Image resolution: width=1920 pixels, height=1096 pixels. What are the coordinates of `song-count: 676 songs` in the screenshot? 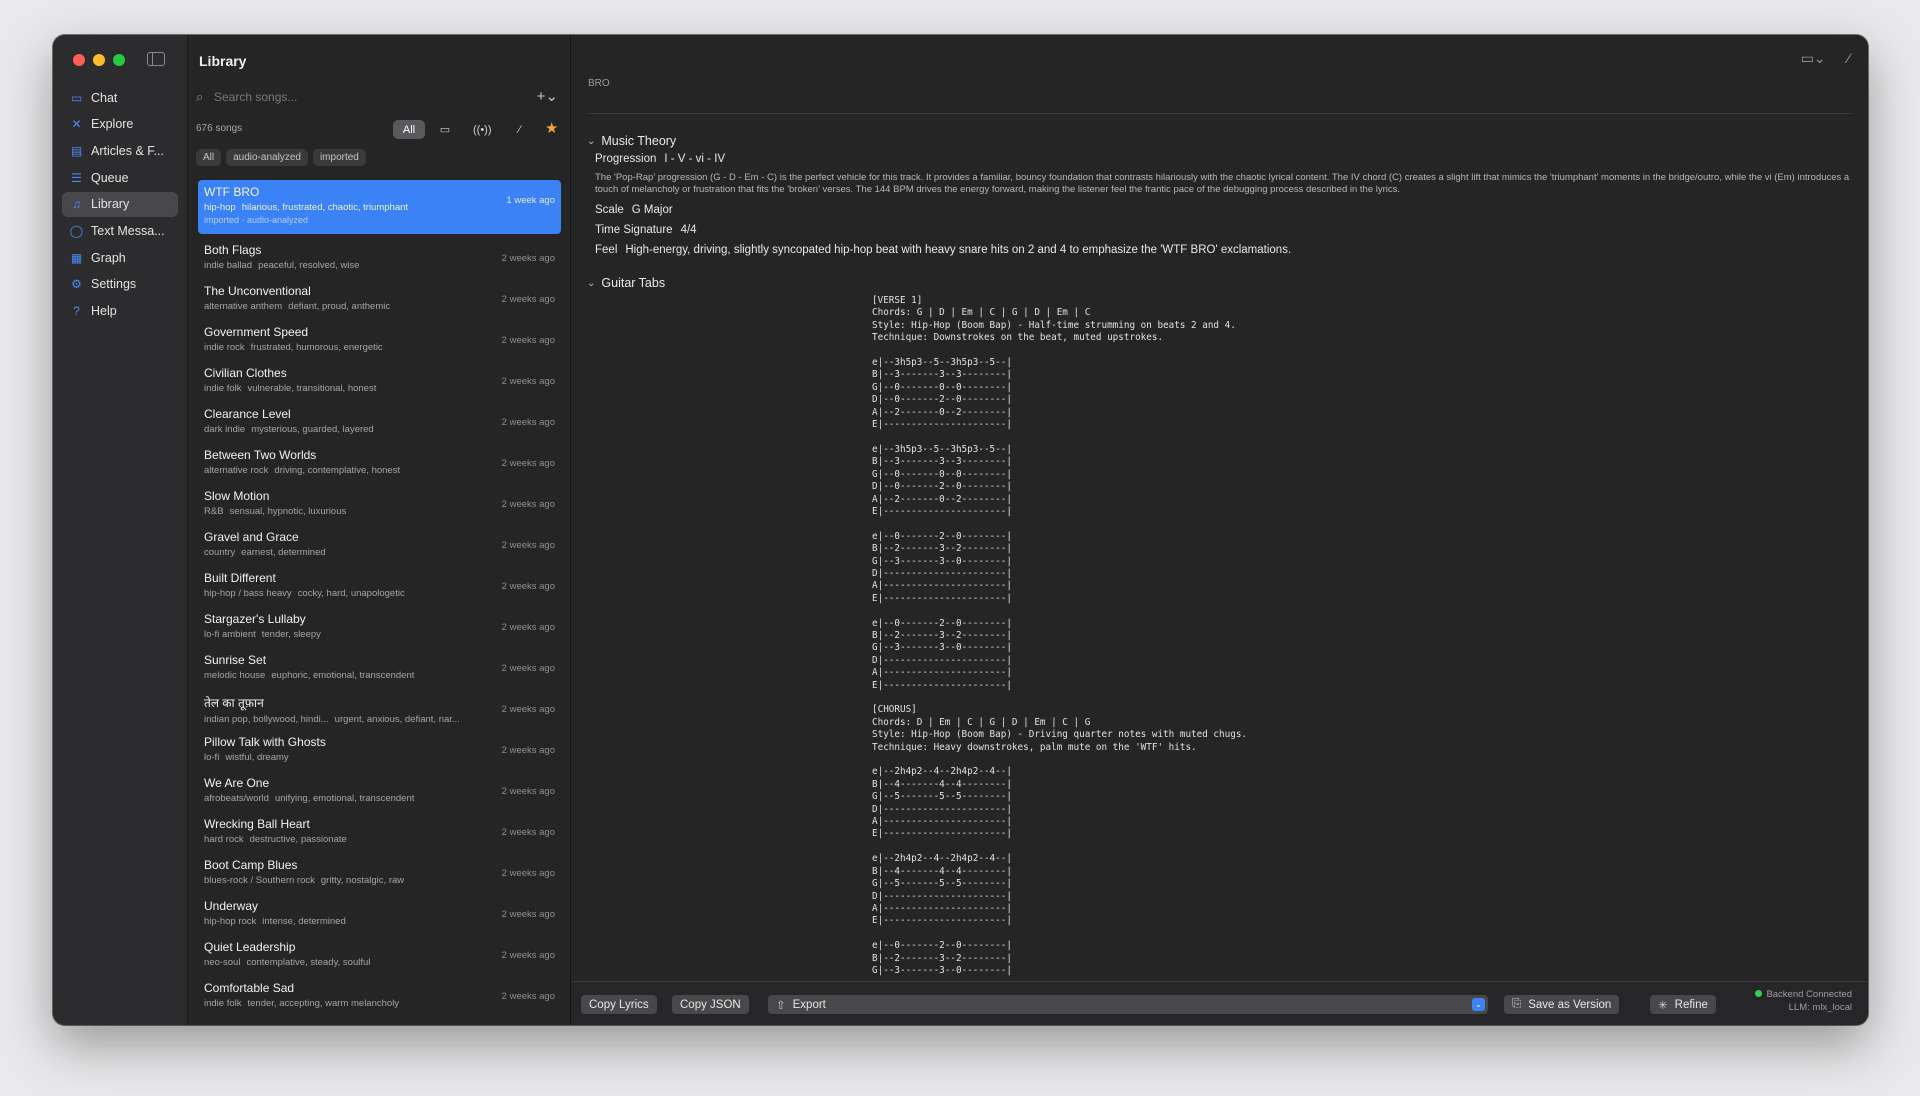 It's located at (219, 128).